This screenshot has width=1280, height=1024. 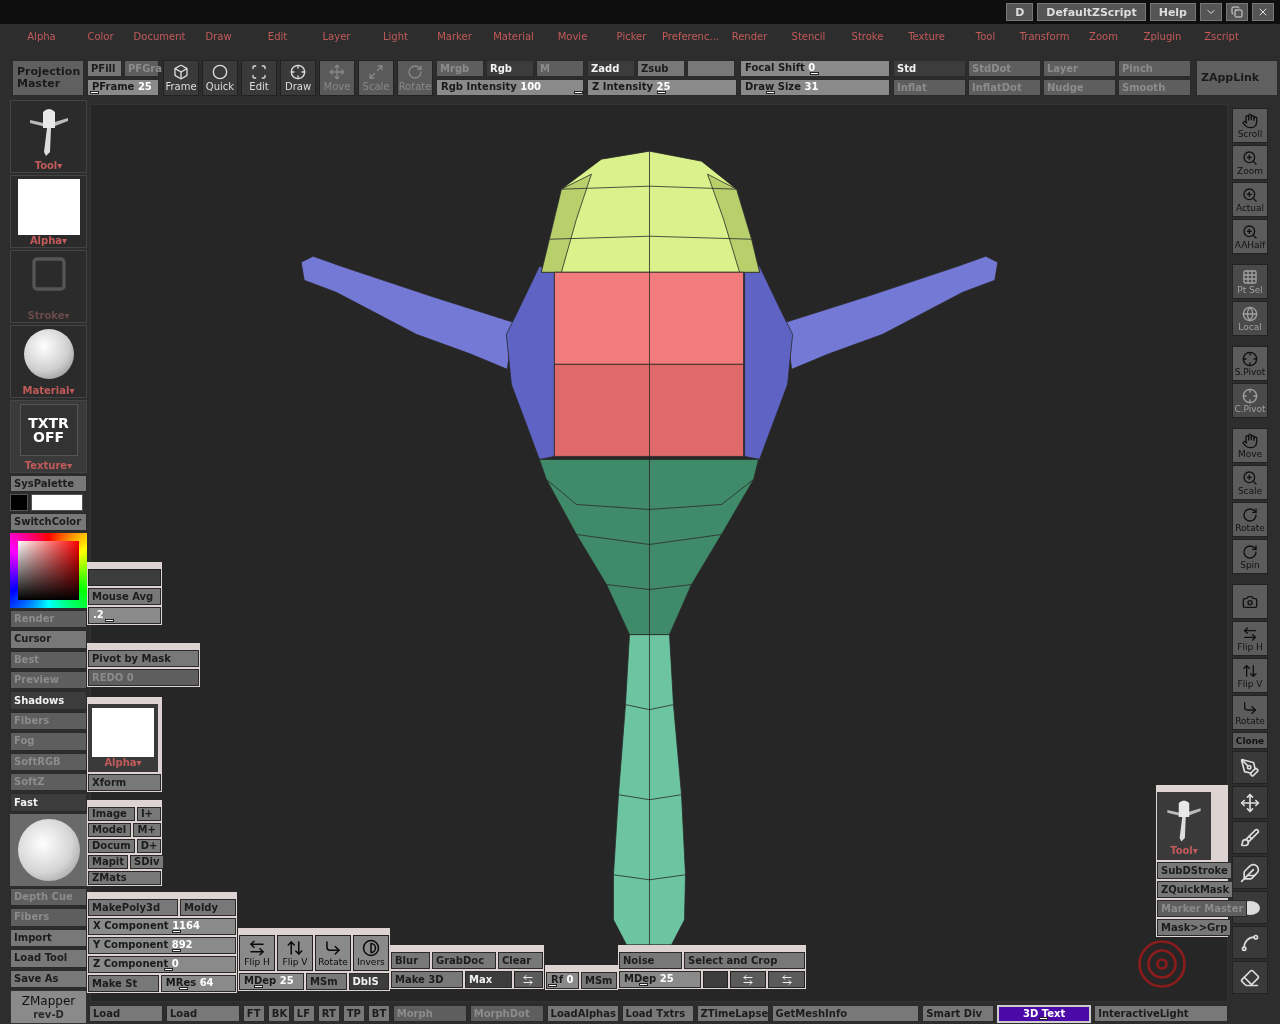 I want to click on panel-button: Pivot by Mask, so click(x=143, y=658).